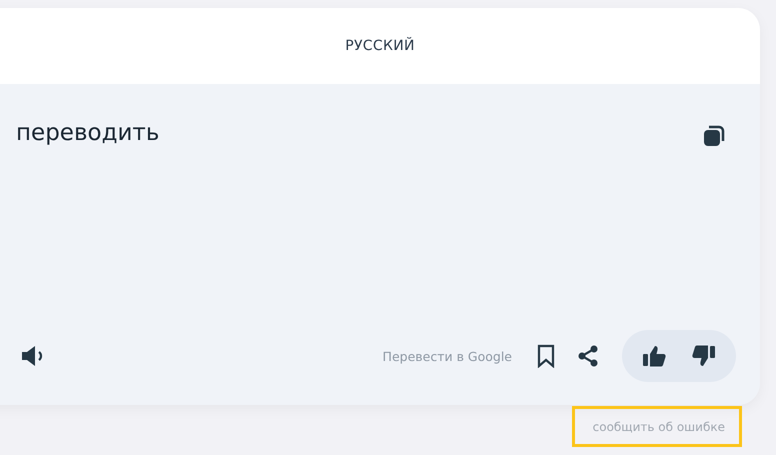 This screenshot has width=776, height=455. Describe the element at coordinates (657, 426) in the screenshot. I see `report-error-link: сообщить об ошибке` at that location.